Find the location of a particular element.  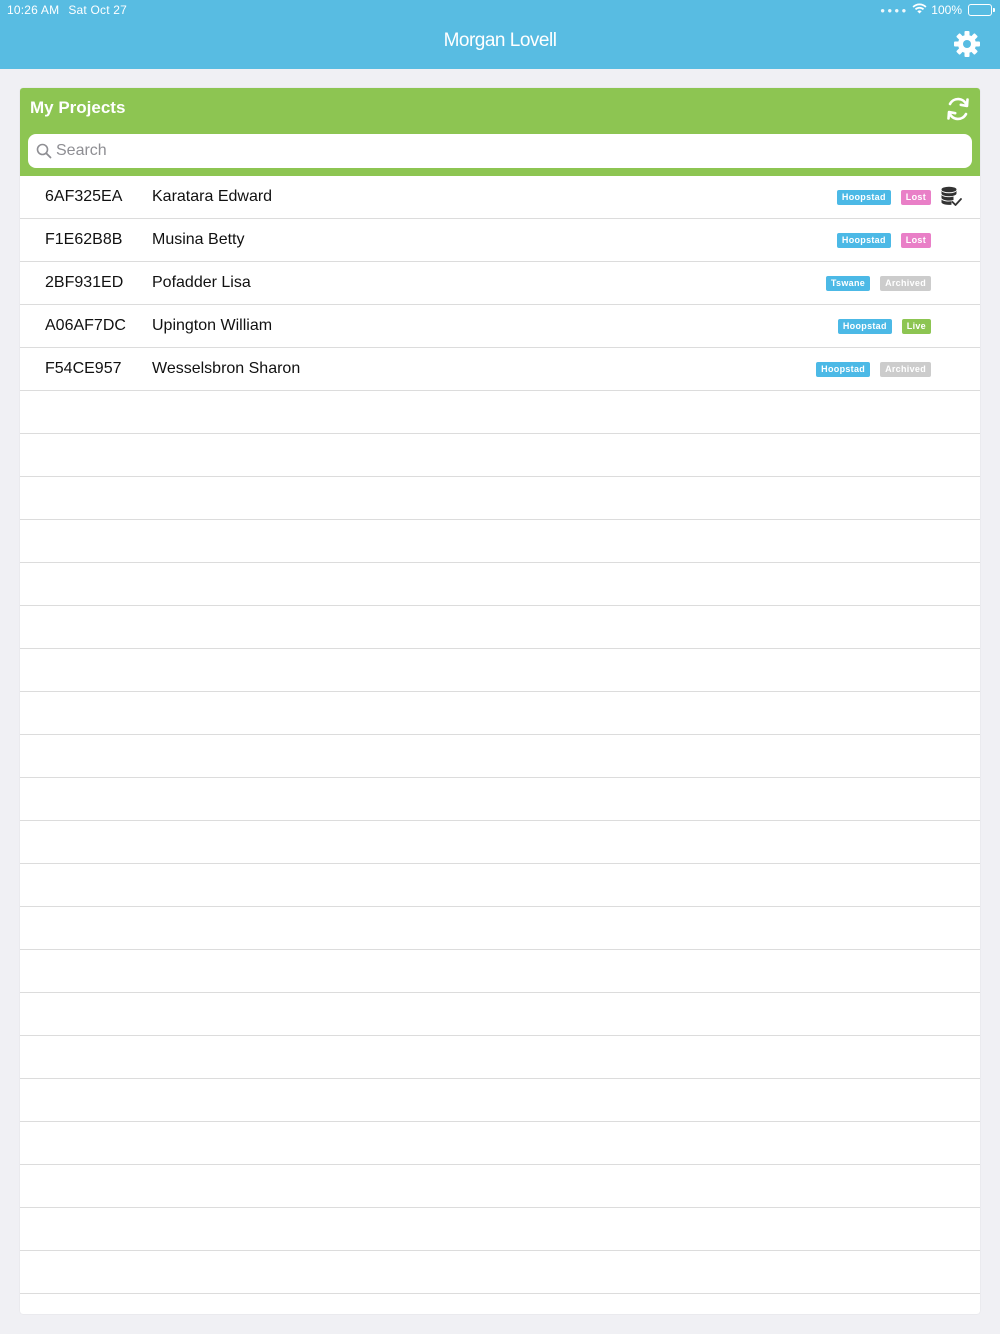

project-badges: Tswane Archived is located at coordinates (878, 283).